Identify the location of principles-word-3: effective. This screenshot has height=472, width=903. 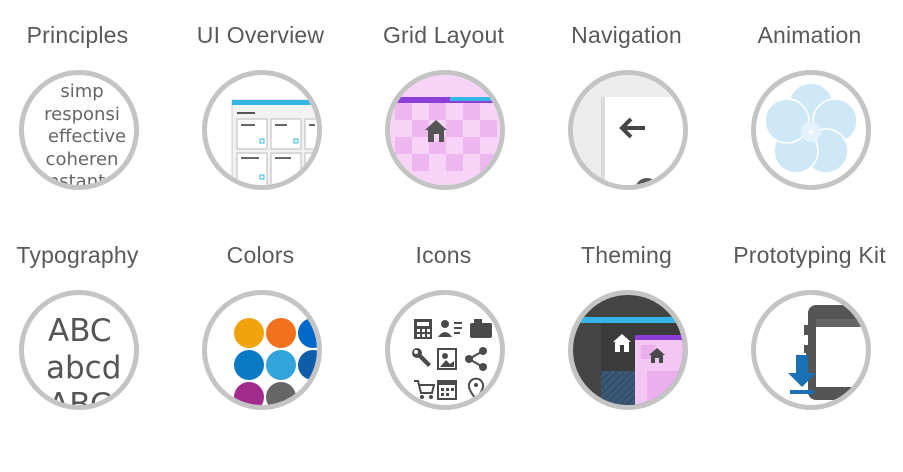
(87, 136).